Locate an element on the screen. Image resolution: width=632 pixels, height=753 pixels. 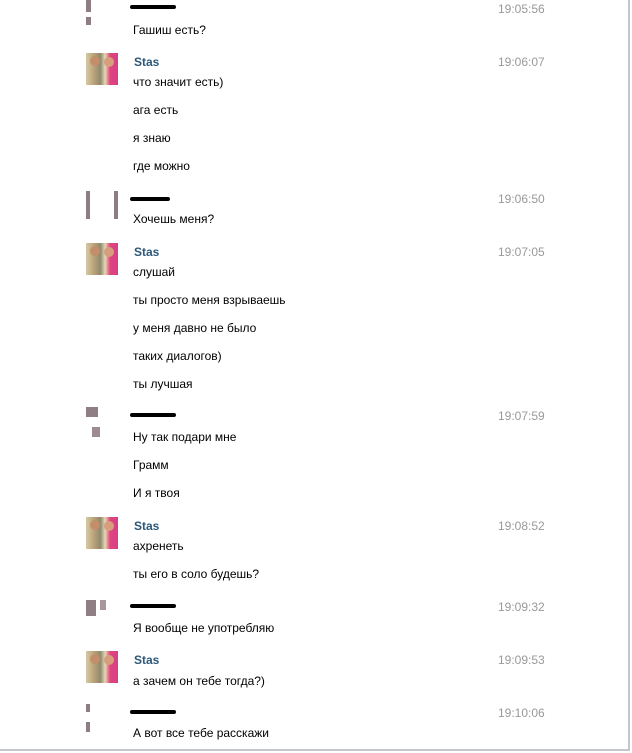
message-text: А вот все тебе расскажи is located at coordinates (201, 733).